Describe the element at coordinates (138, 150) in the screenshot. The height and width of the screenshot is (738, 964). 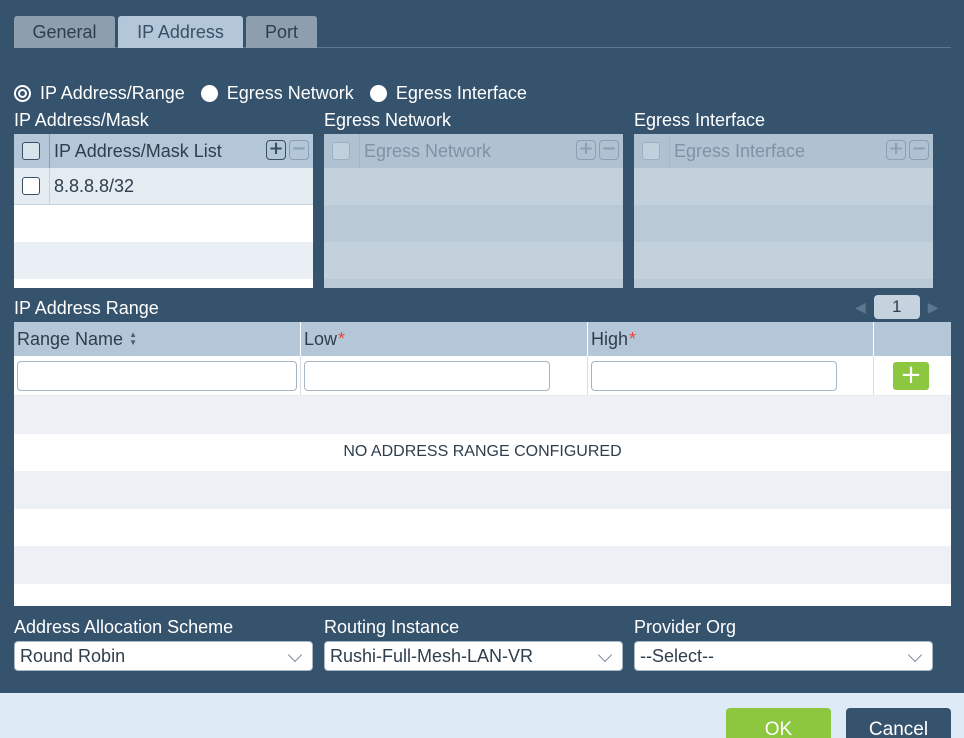
I see `ip-mask-list-header-label: IP Address/Mask List` at that location.